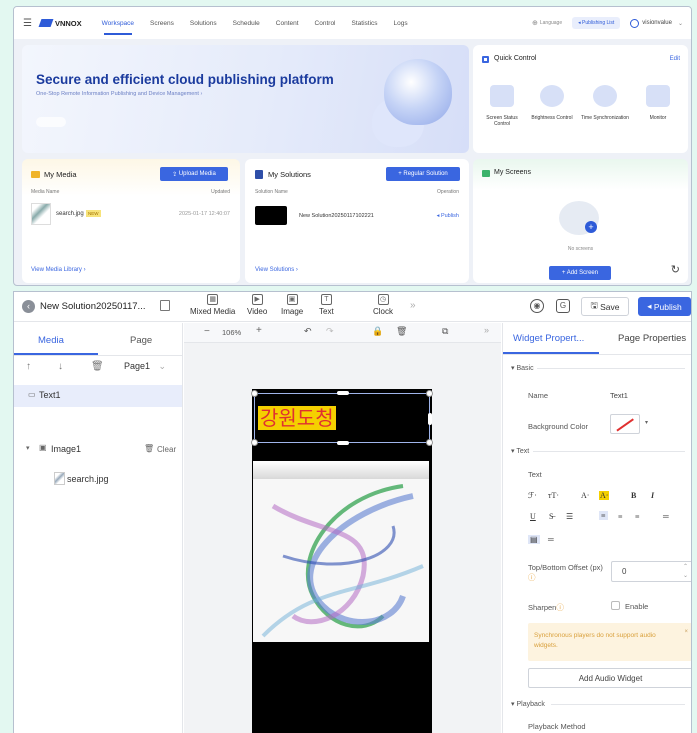  I want to click on section-text: ▾ Text, so click(520, 451).